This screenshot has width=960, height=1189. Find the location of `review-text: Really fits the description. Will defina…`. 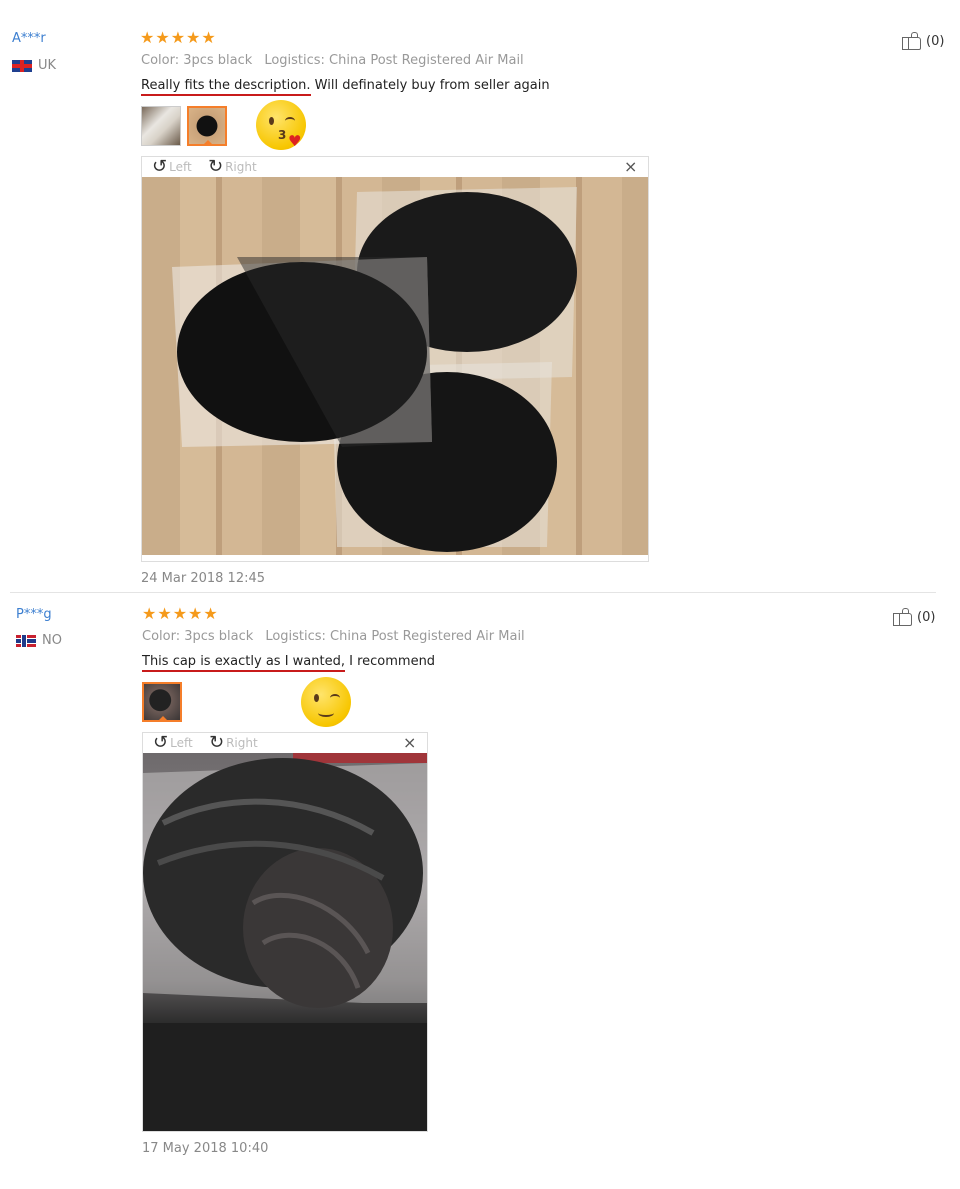

review-text: Really fits the description. Will defina… is located at coordinates (345, 87).